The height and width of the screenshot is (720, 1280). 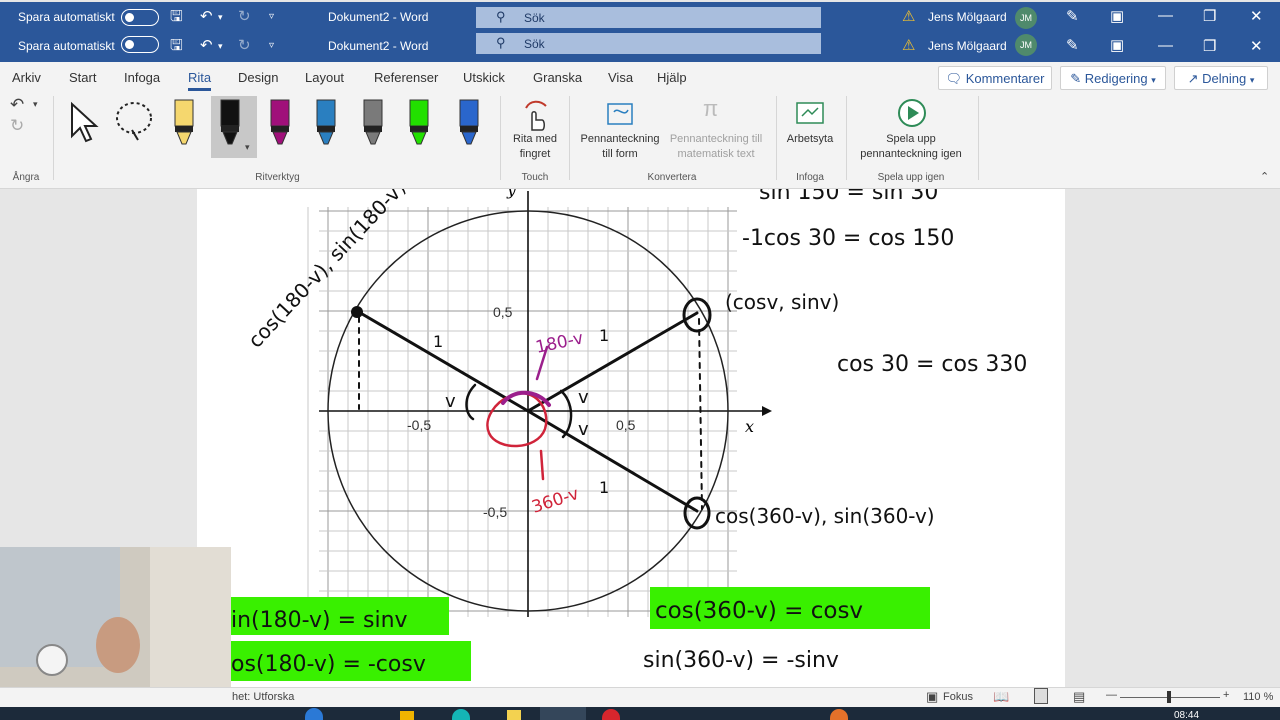 I want to click on print-layout-icon, so click(x=1041, y=696).